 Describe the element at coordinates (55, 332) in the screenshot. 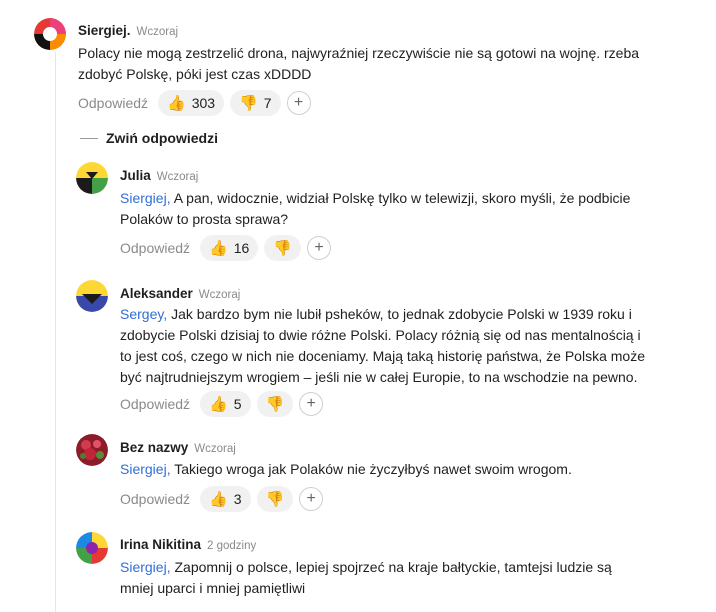

I see `thread-line` at that location.